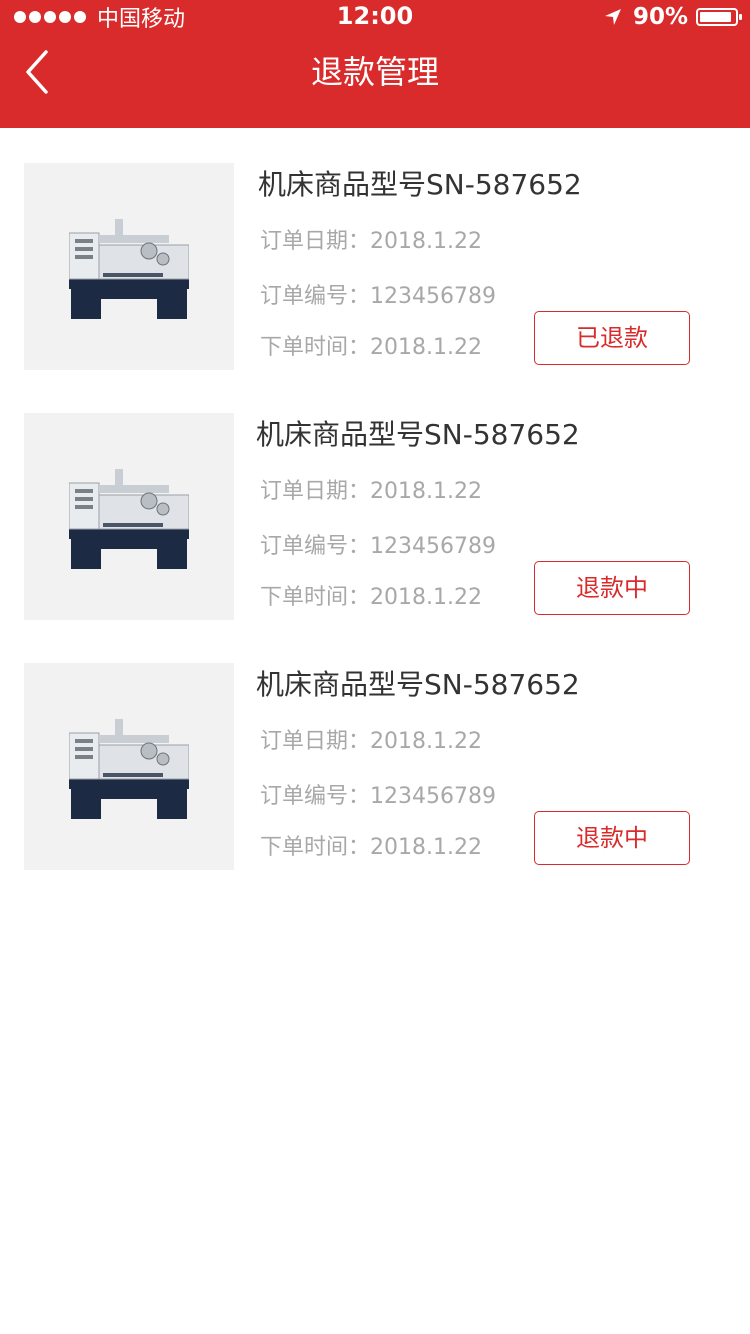 The image size is (750, 1334). What do you see at coordinates (612, 17) in the screenshot?
I see `location-arrow-icon` at bounding box center [612, 17].